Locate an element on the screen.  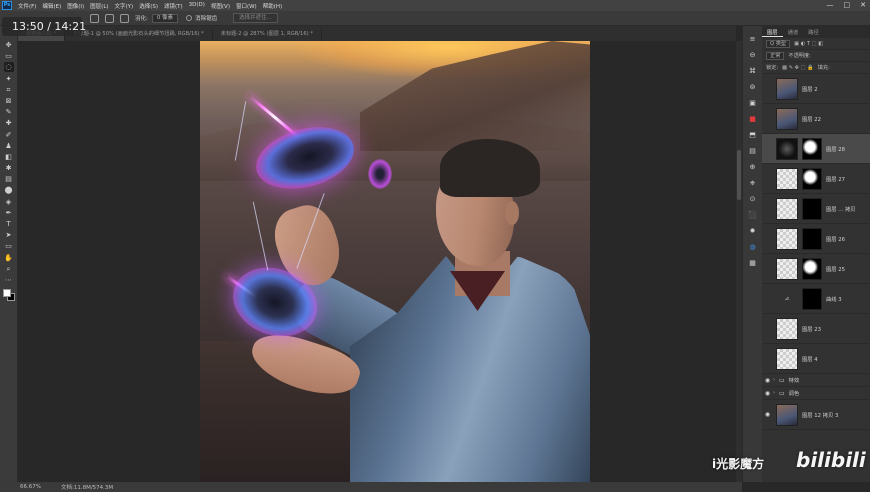
tool-icon: ♟ is located at coordinates (9, 146).